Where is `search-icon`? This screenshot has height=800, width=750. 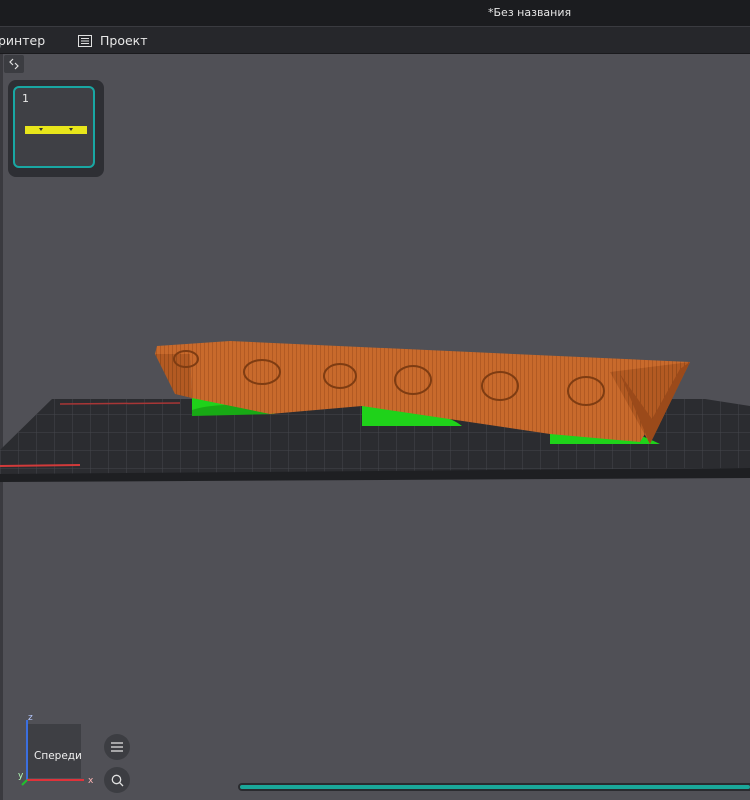
search-icon is located at coordinates (117, 780).